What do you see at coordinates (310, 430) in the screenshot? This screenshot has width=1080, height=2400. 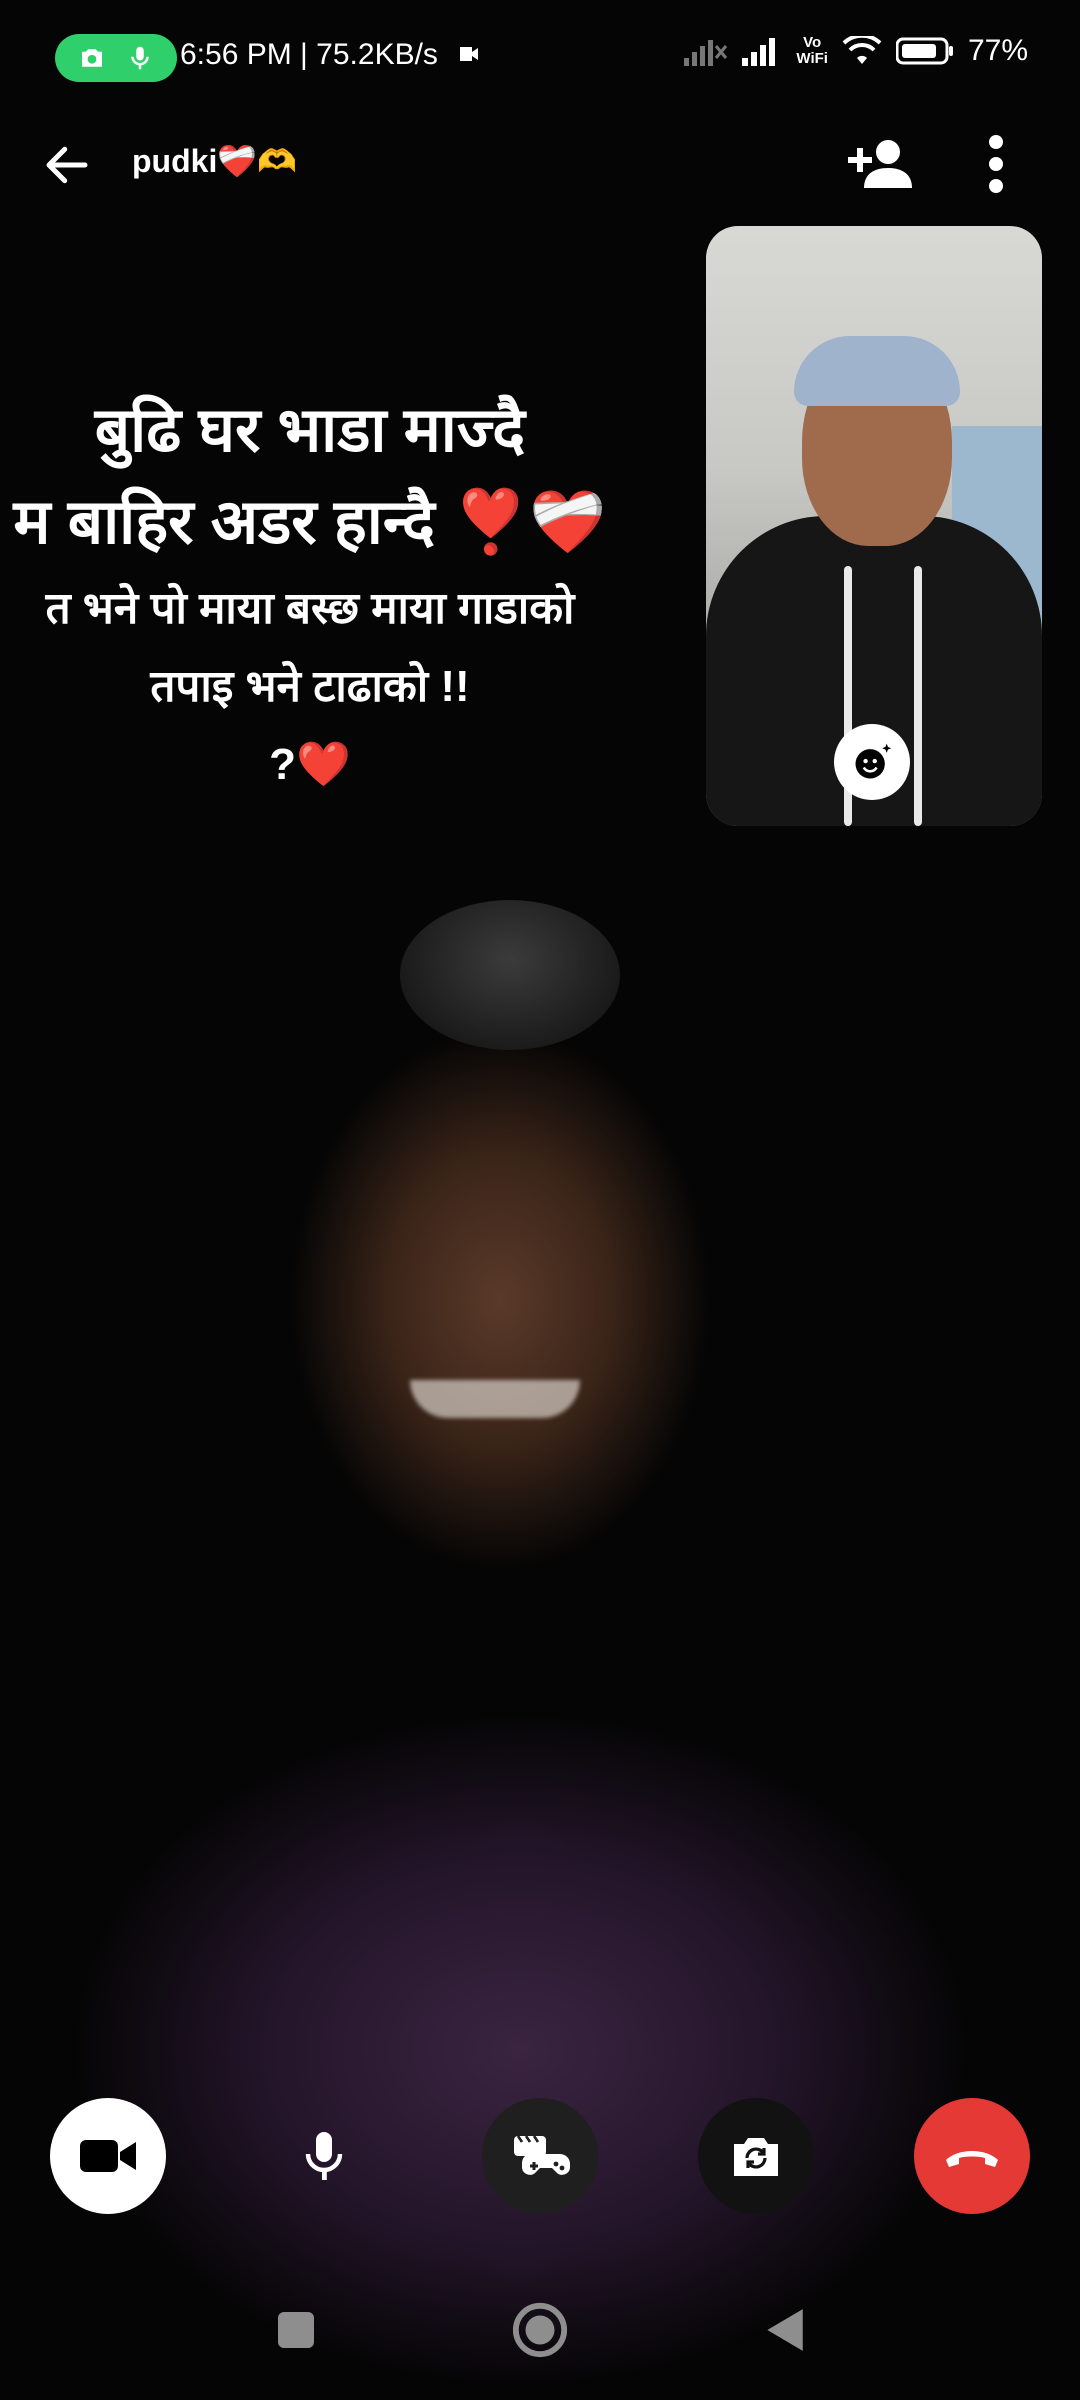 I see `overlay-line-1: बुढि घर भाडा माज्दै` at bounding box center [310, 430].